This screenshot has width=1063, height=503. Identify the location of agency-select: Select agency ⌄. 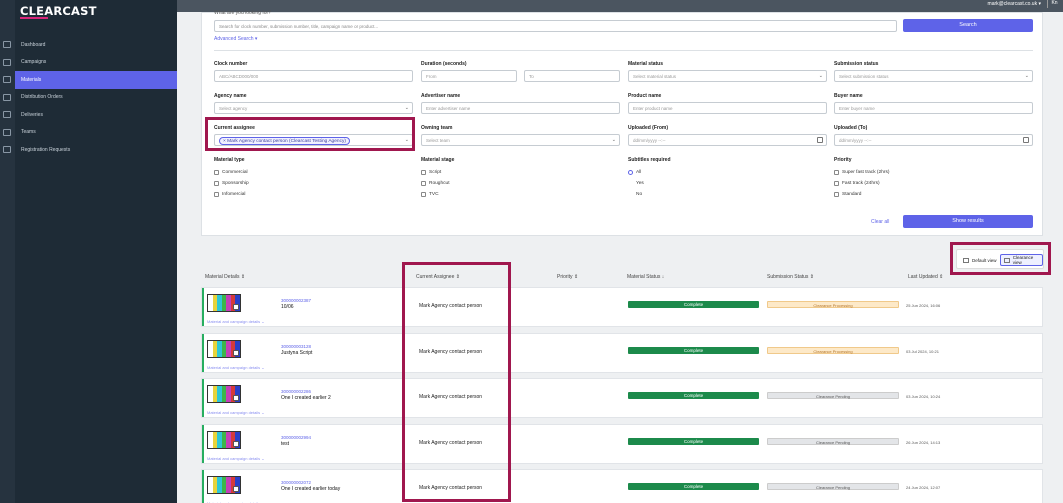
(313, 108).